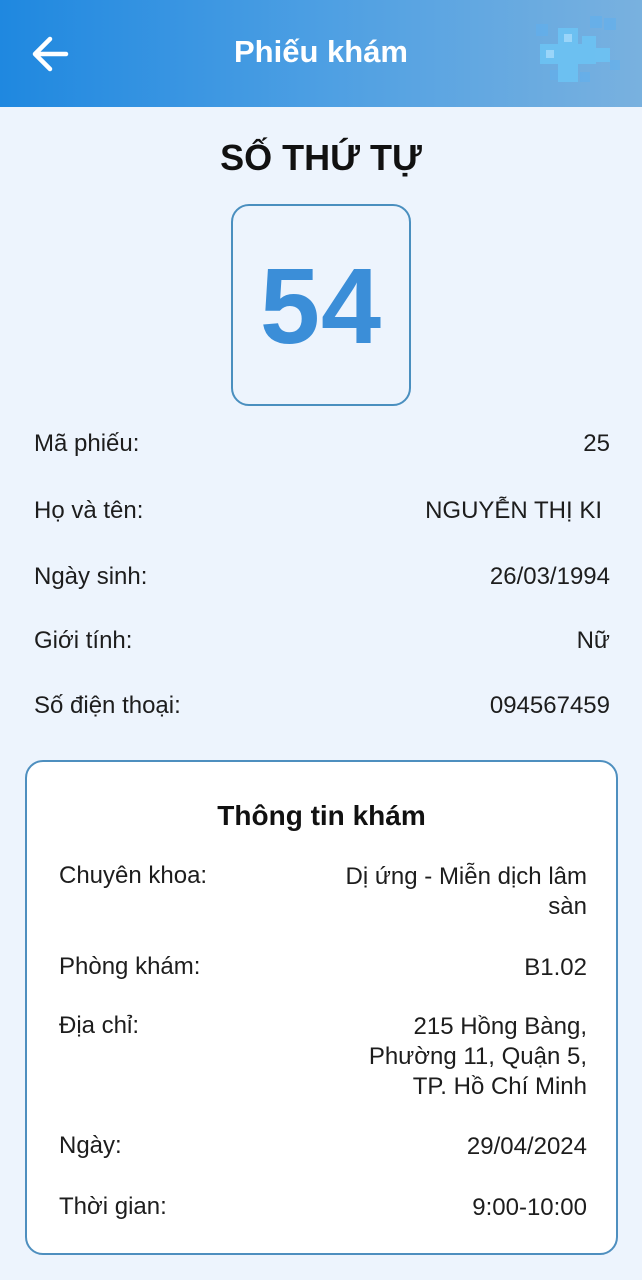  What do you see at coordinates (321, 53) in the screenshot?
I see `app-header: Phiếu khám` at bounding box center [321, 53].